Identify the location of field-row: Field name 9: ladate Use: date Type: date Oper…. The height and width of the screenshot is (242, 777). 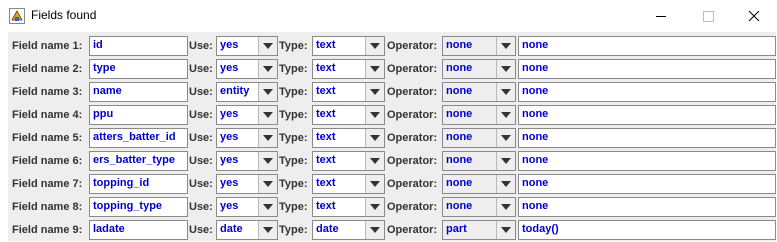
(392, 230).